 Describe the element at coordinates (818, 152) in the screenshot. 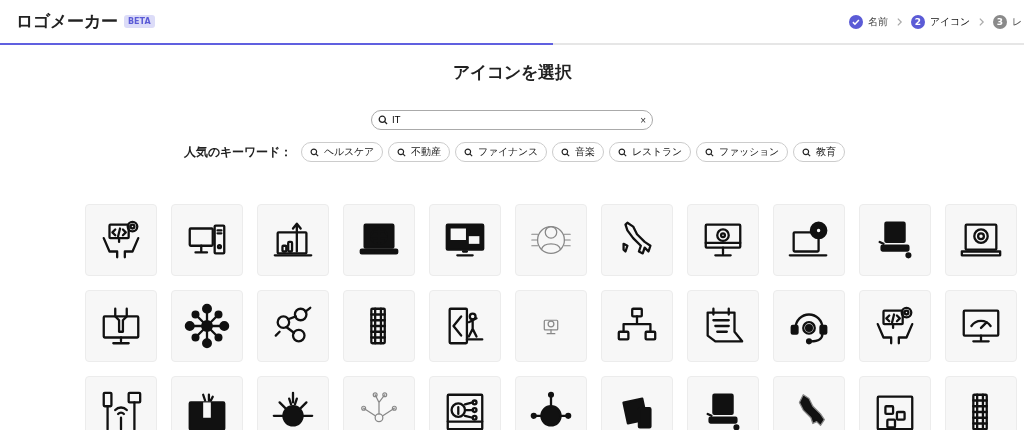

I see `keyword-chip: 教育` at that location.